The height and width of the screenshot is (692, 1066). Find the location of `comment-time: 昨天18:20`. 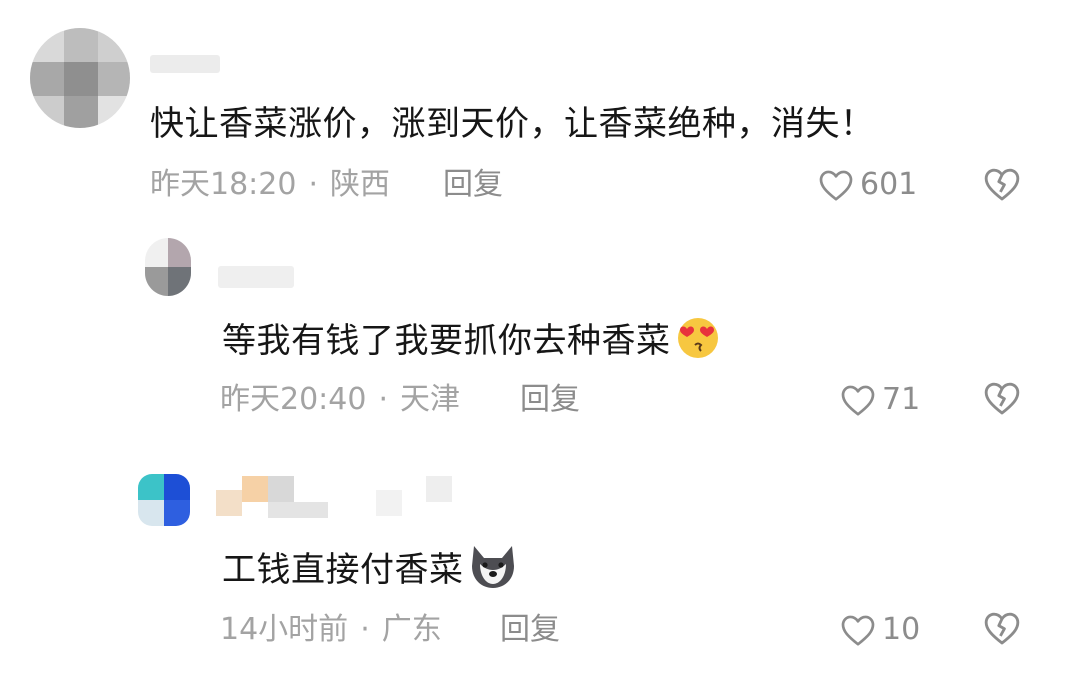

comment-time: 昨天18:20 is located at coordinates (223, 184).